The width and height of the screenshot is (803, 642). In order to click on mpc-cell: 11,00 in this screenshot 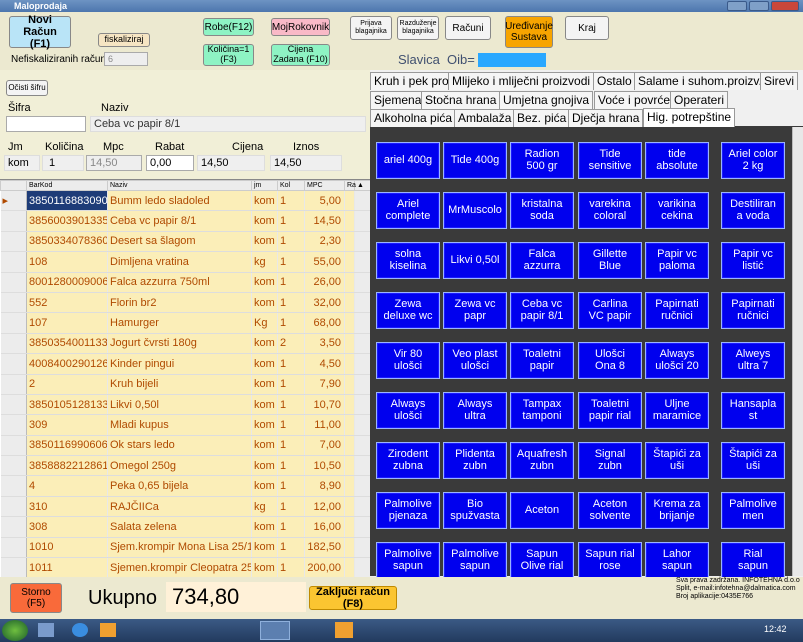, I will do `click(324, 425)`.